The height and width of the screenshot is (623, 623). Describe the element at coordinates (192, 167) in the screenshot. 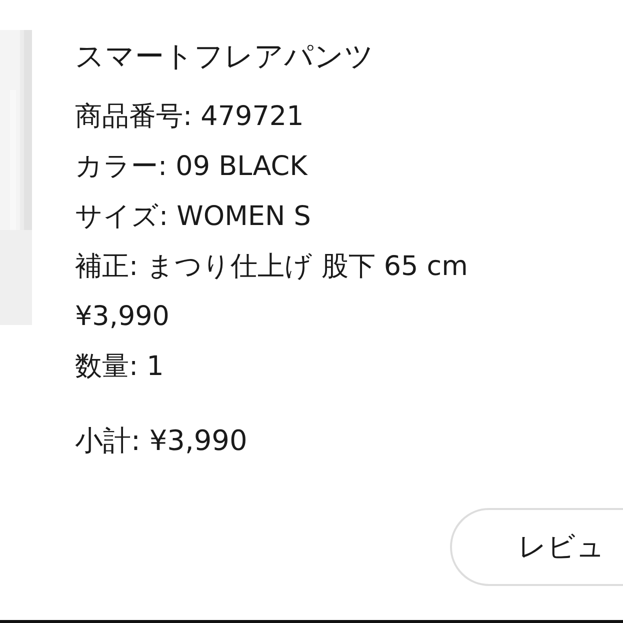

I see `product-detail: カラー: 09 BLACK` at that location.